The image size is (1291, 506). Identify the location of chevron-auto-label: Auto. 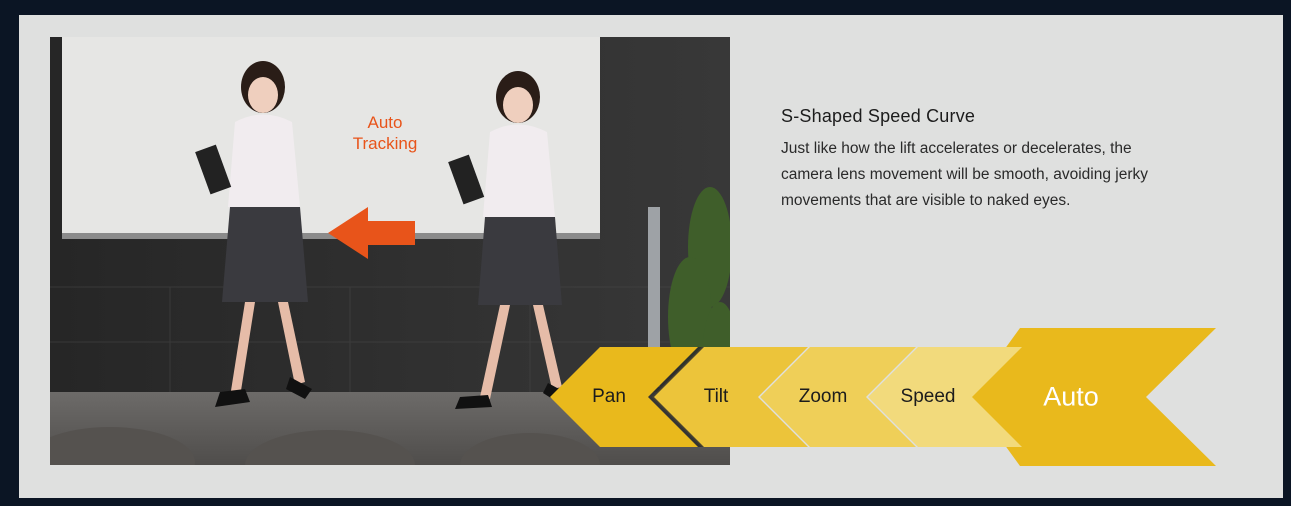
(1071, 396).